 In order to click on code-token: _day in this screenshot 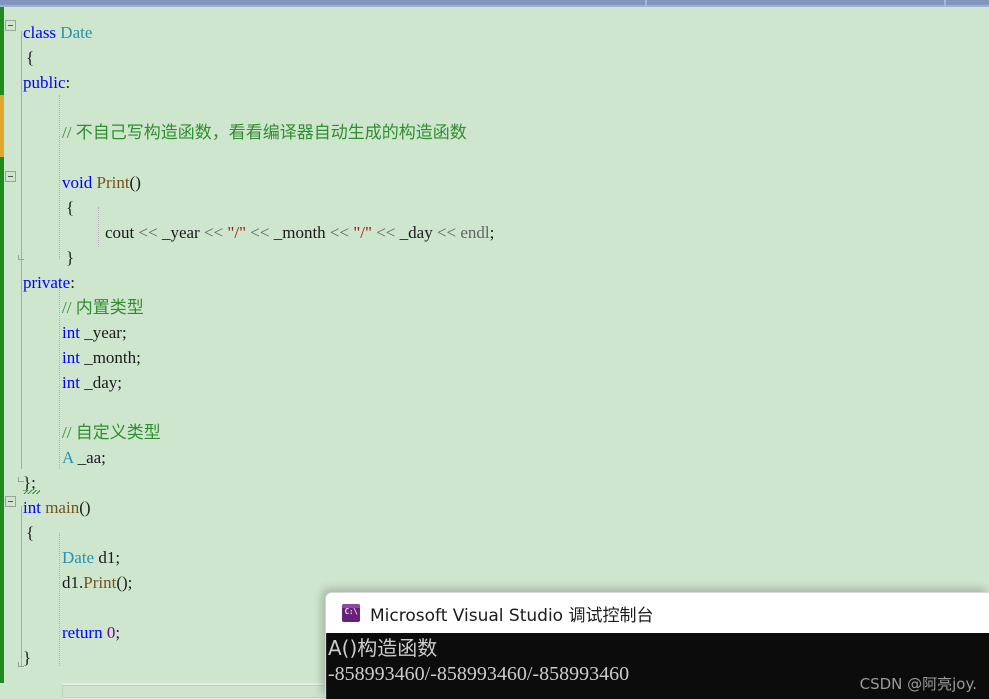, I will do `click(416, 232)`.